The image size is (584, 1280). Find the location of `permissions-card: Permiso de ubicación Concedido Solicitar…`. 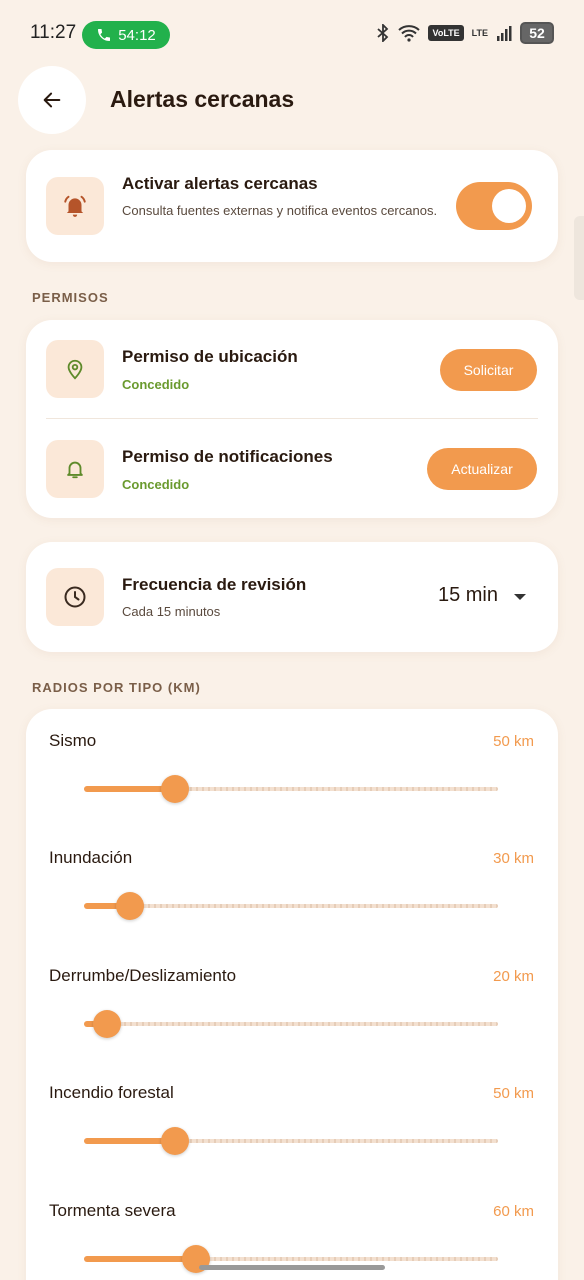

permissions-card: Permiso de ubicación Concedido Solicitar… is located at coordinates (292, 419).